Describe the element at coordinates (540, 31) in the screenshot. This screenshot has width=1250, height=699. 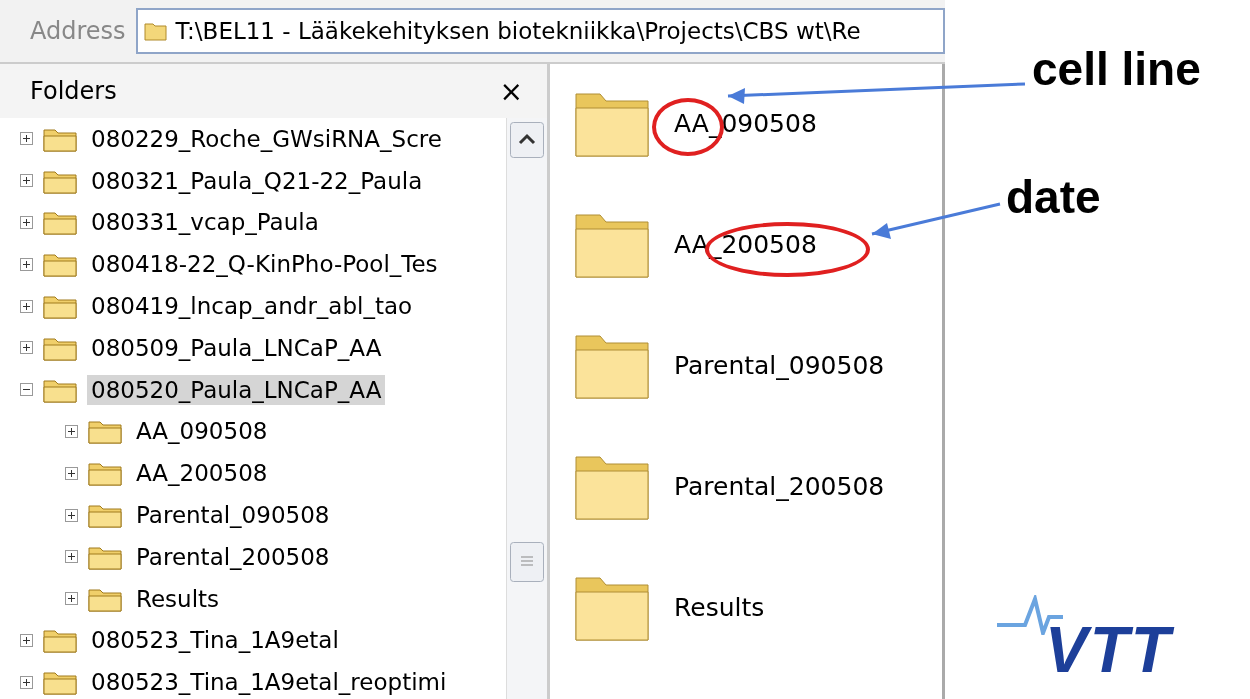
I see `address-field: T:\BEL11 - Lääkekehityksen biotekniikka\Projects\CBS wt\Re` at that location.